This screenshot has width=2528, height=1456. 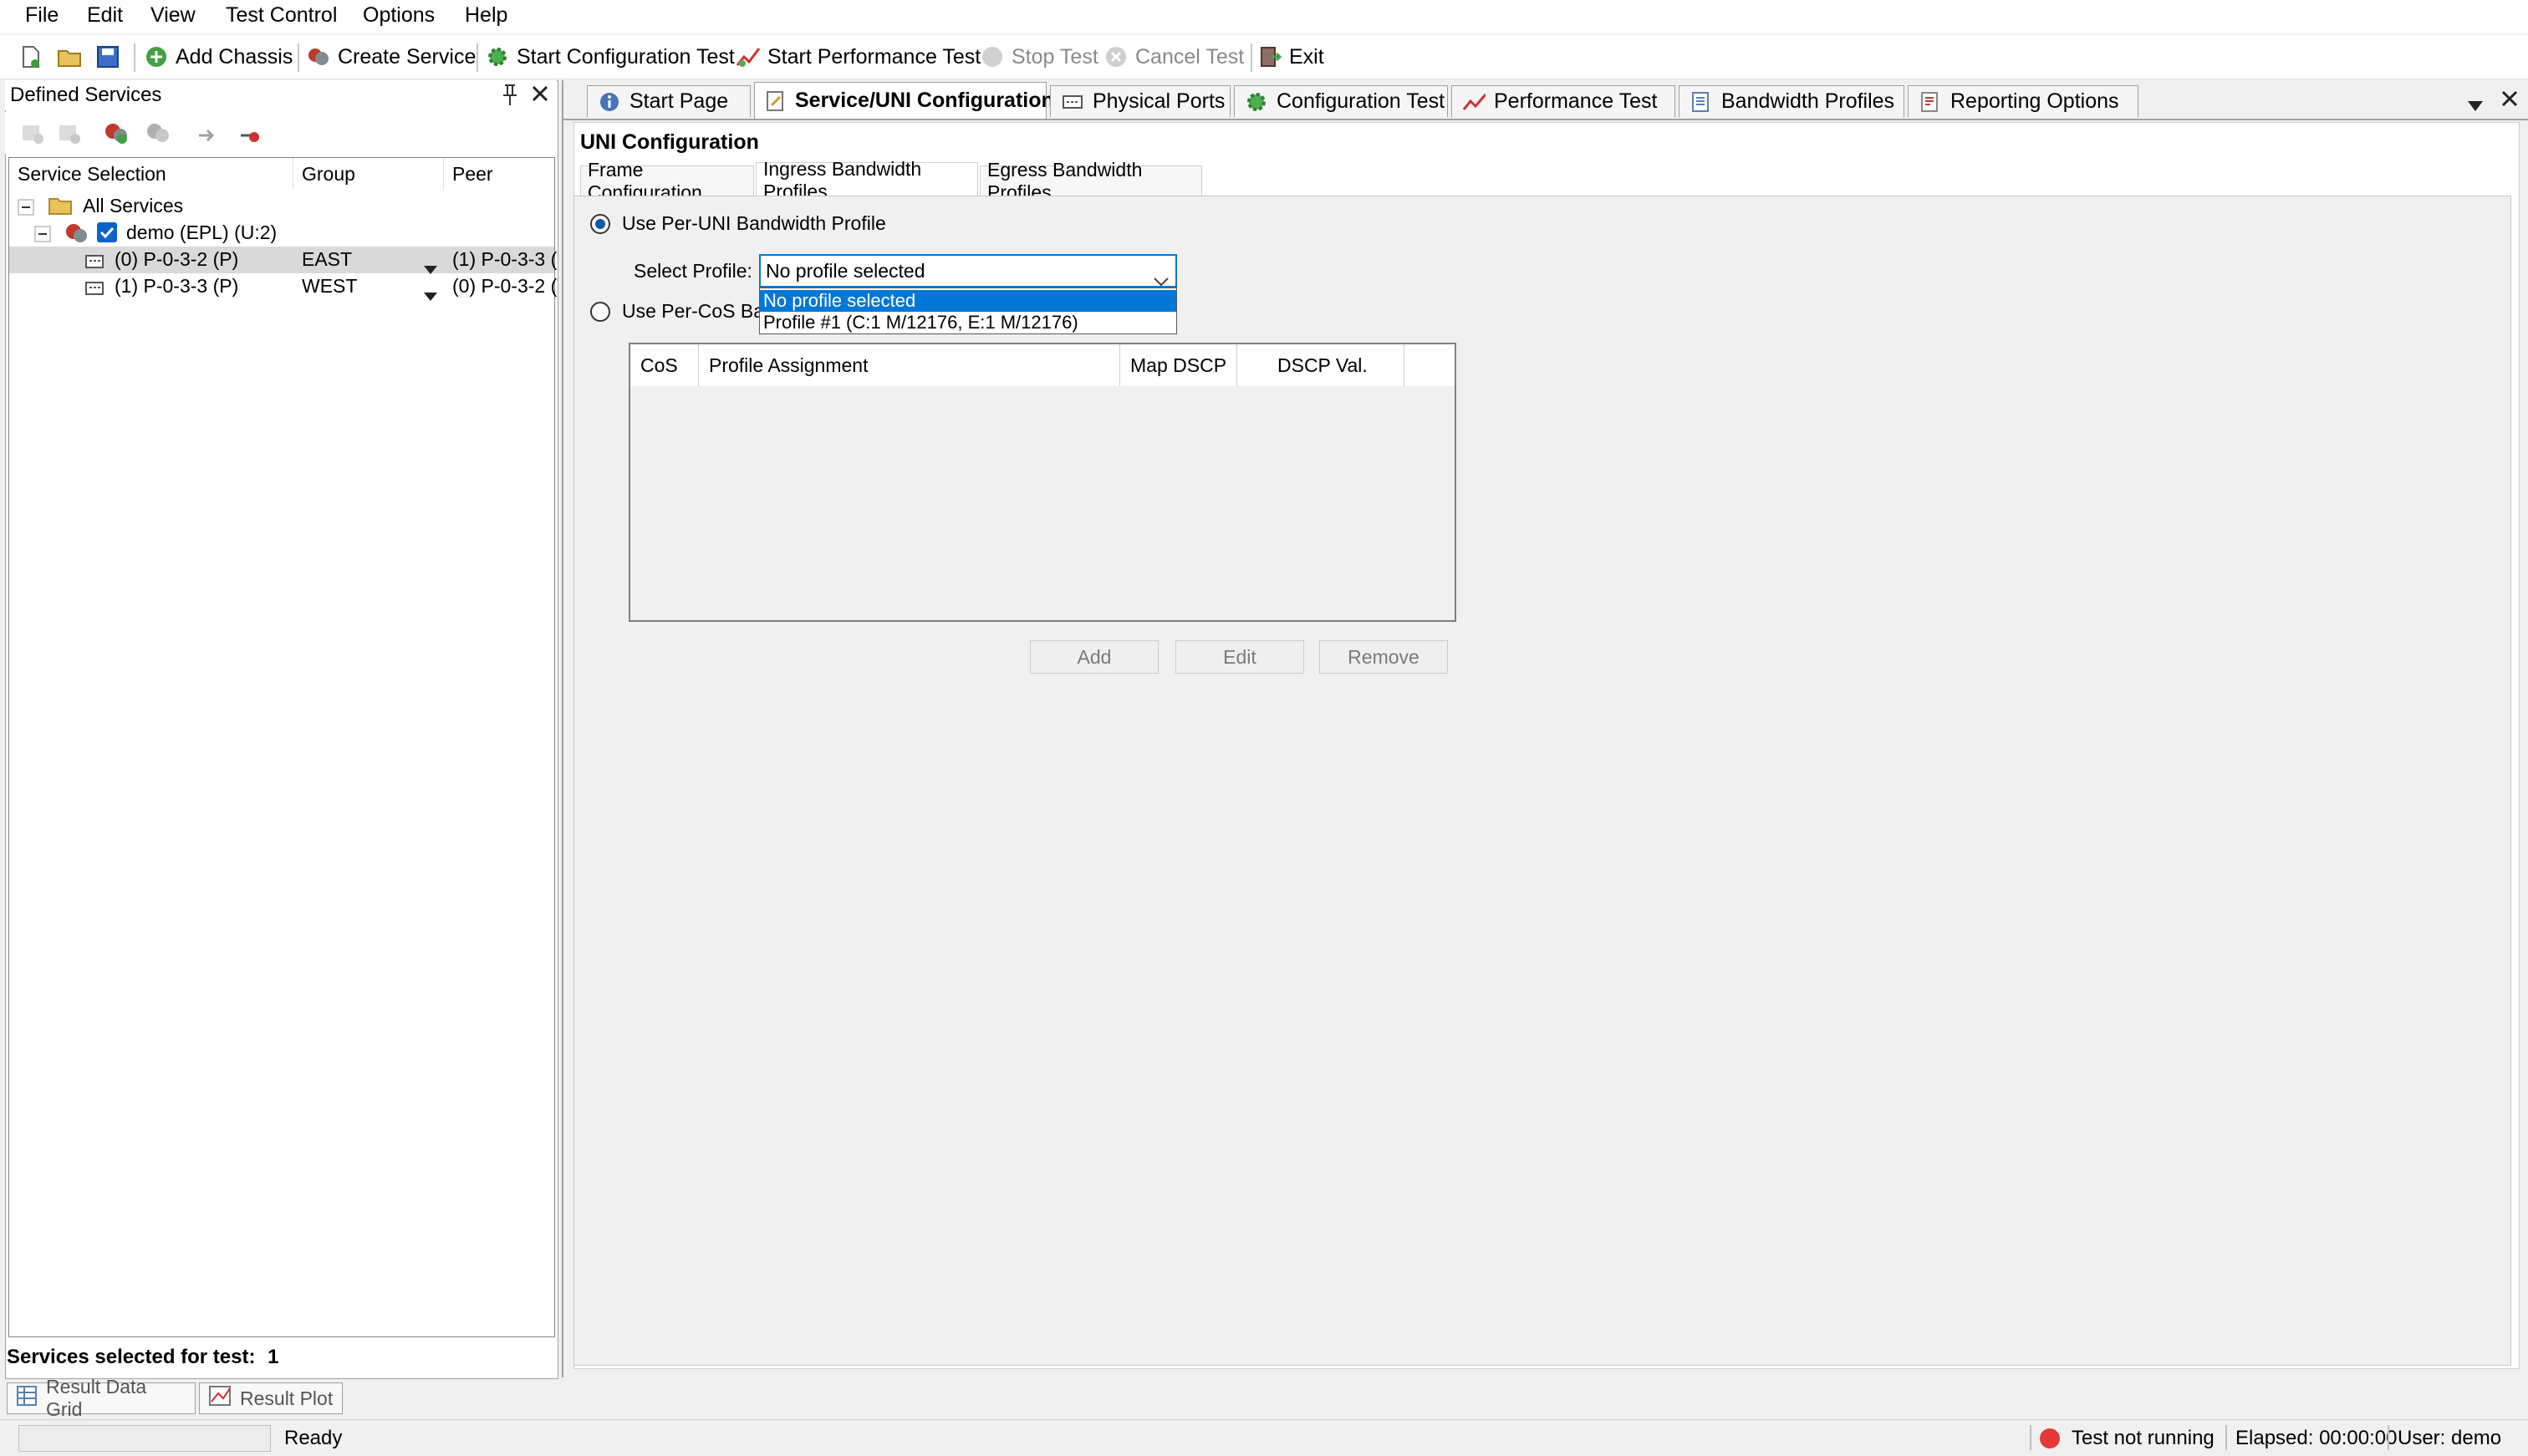 I want to click on edit-button: Edit, so click(x=1239, y=657).